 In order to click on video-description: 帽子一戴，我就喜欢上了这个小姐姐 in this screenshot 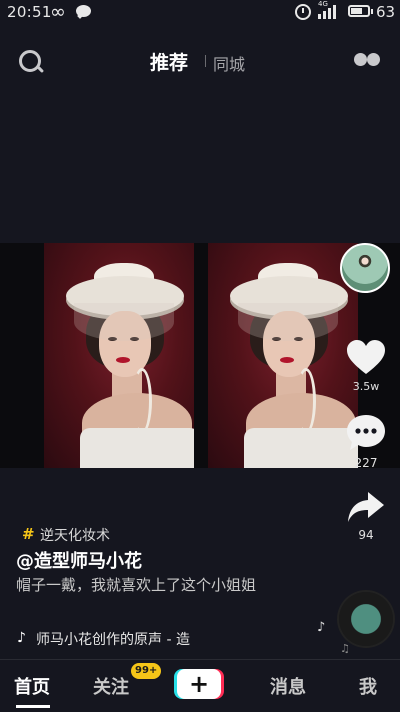, I will do `click(136, 585)`.